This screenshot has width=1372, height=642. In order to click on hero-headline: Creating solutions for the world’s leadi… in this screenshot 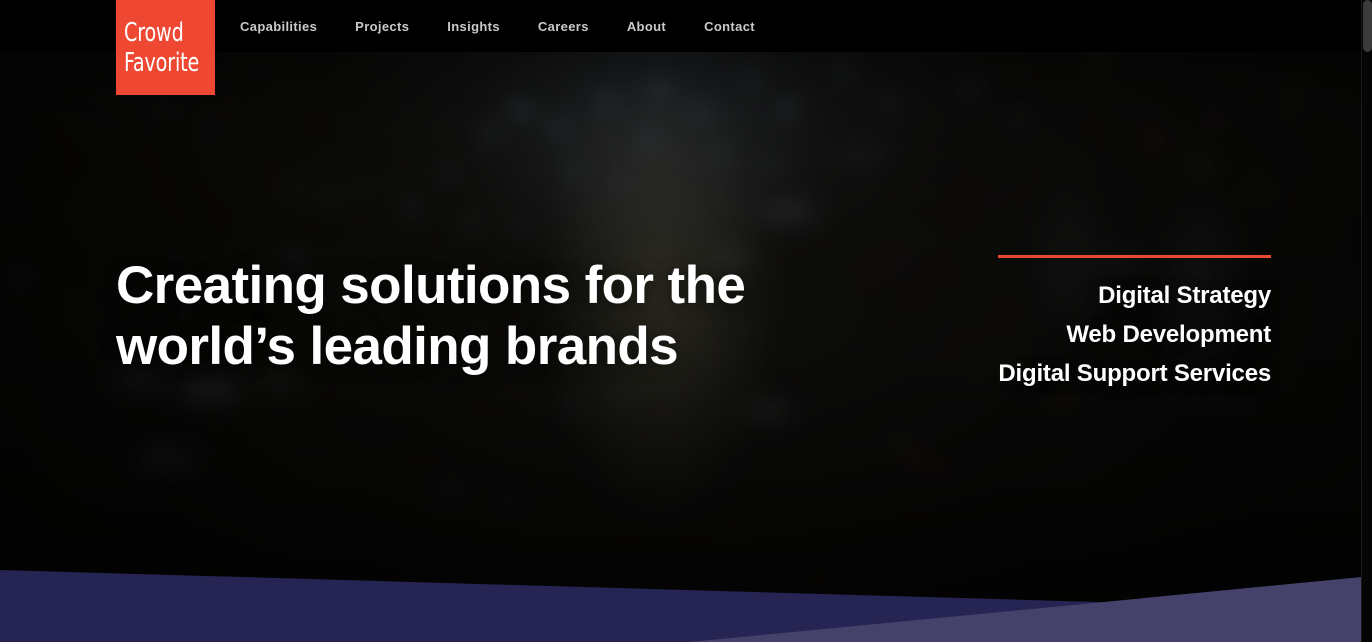, I will do `click(431, 316)`.